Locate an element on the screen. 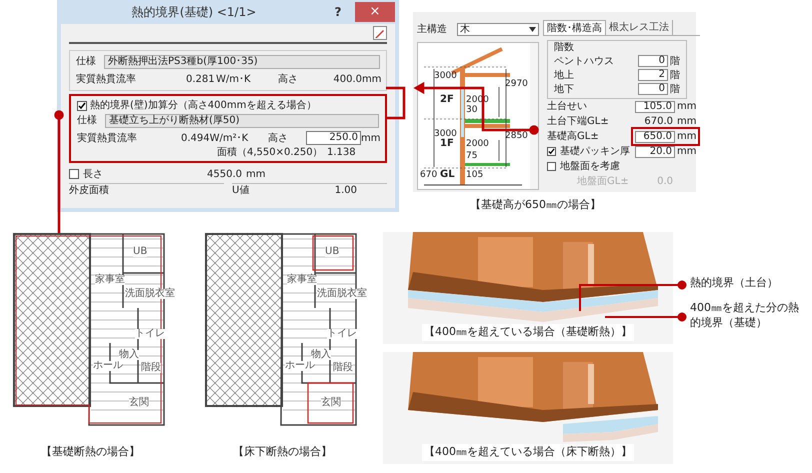  callout-label: 400㎜を超えた分の熱的境界（基礎） is located at coordinates (745, 315).